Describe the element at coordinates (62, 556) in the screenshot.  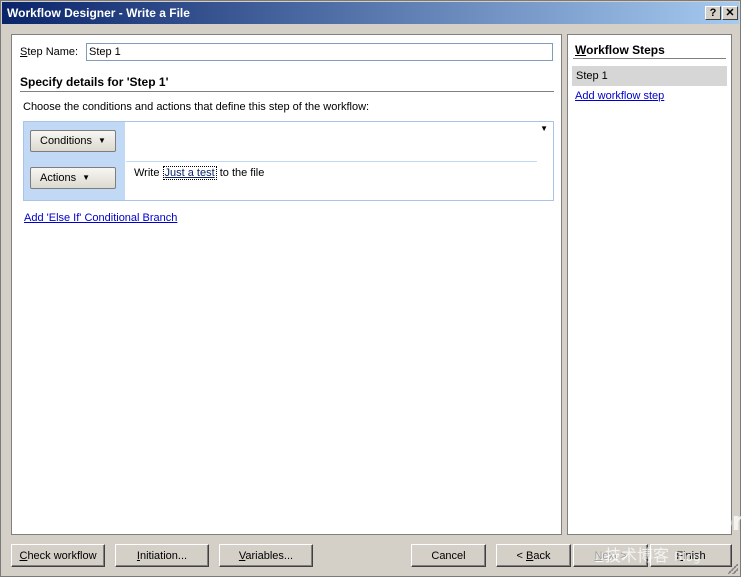
I see `check-workflow-label: heck workflow` at that location.